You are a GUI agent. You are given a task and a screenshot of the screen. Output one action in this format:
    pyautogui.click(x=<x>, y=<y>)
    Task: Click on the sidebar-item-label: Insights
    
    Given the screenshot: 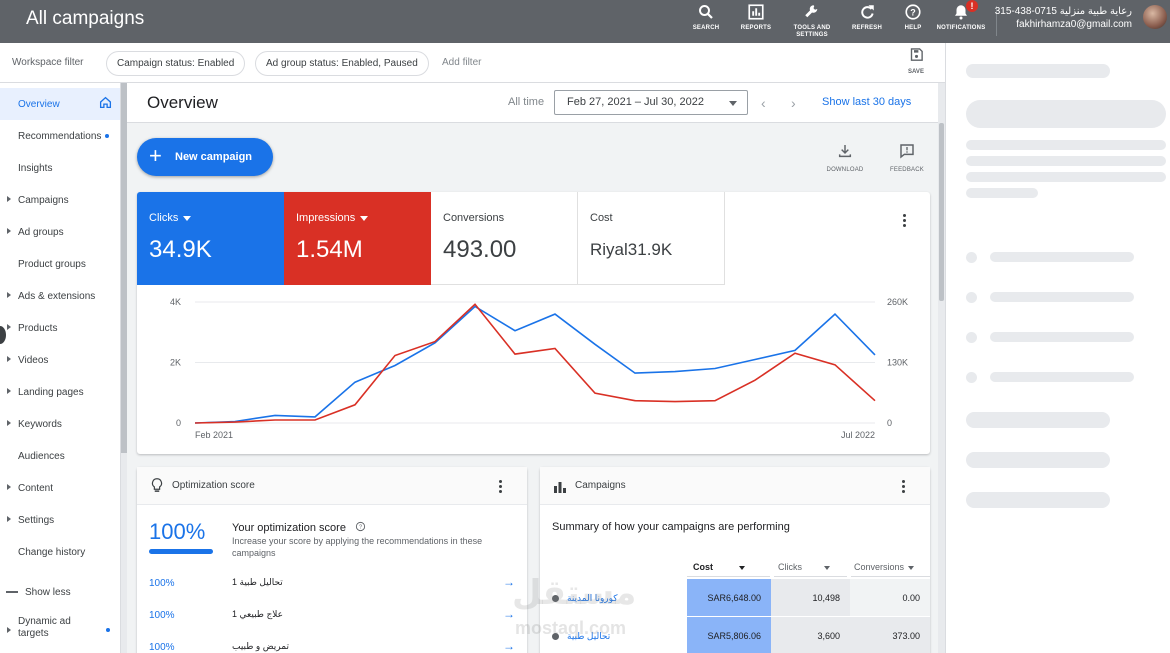 What is the action you would take?
    pyautogui.click(x=35, y=168)
    